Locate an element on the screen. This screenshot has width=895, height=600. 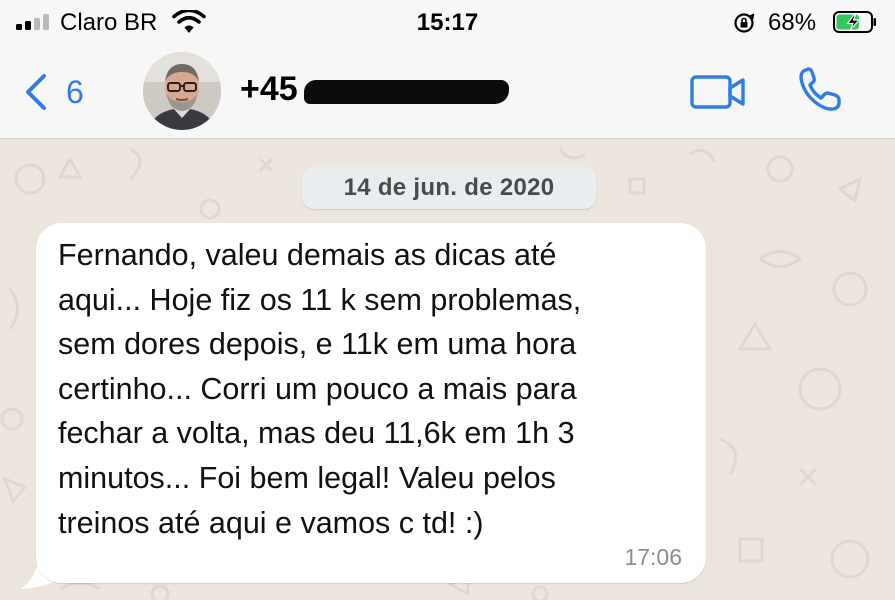
contact-phone-prefix: +45 is located at coordinates (269, 89).